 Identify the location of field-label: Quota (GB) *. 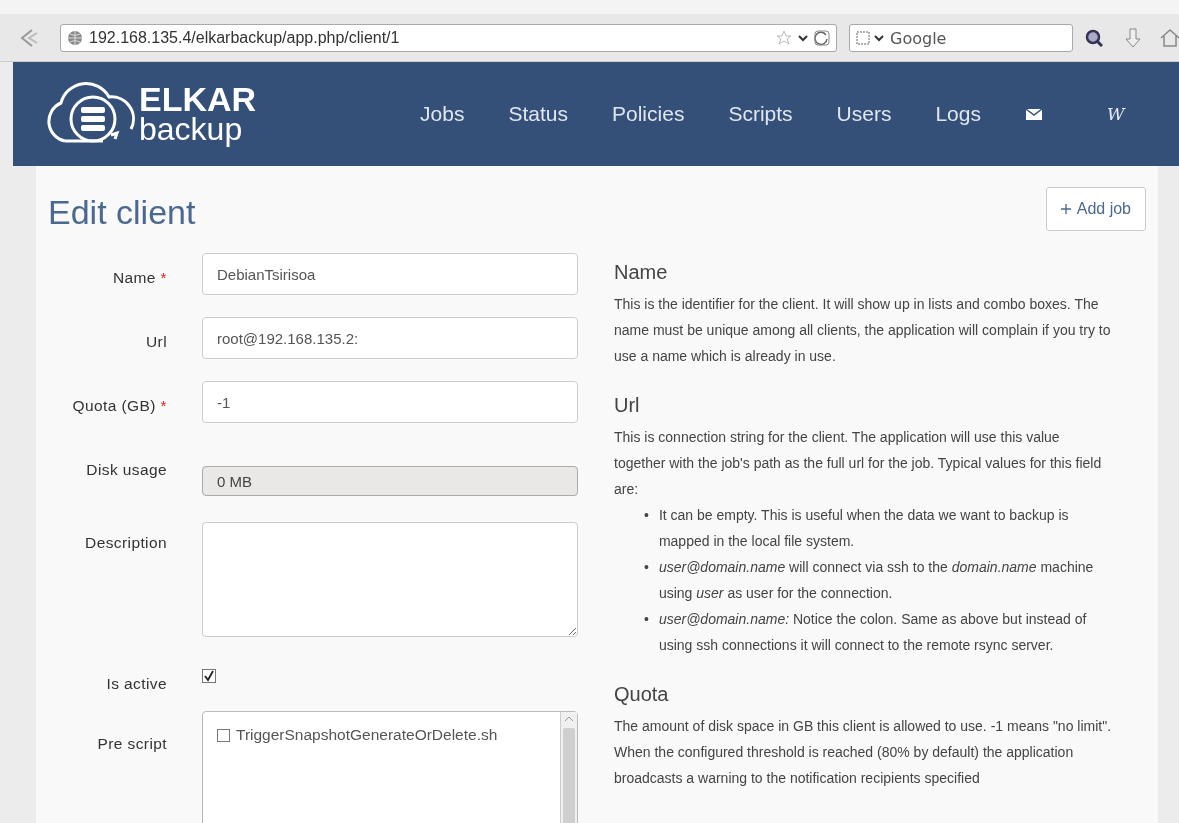
(119, 406).